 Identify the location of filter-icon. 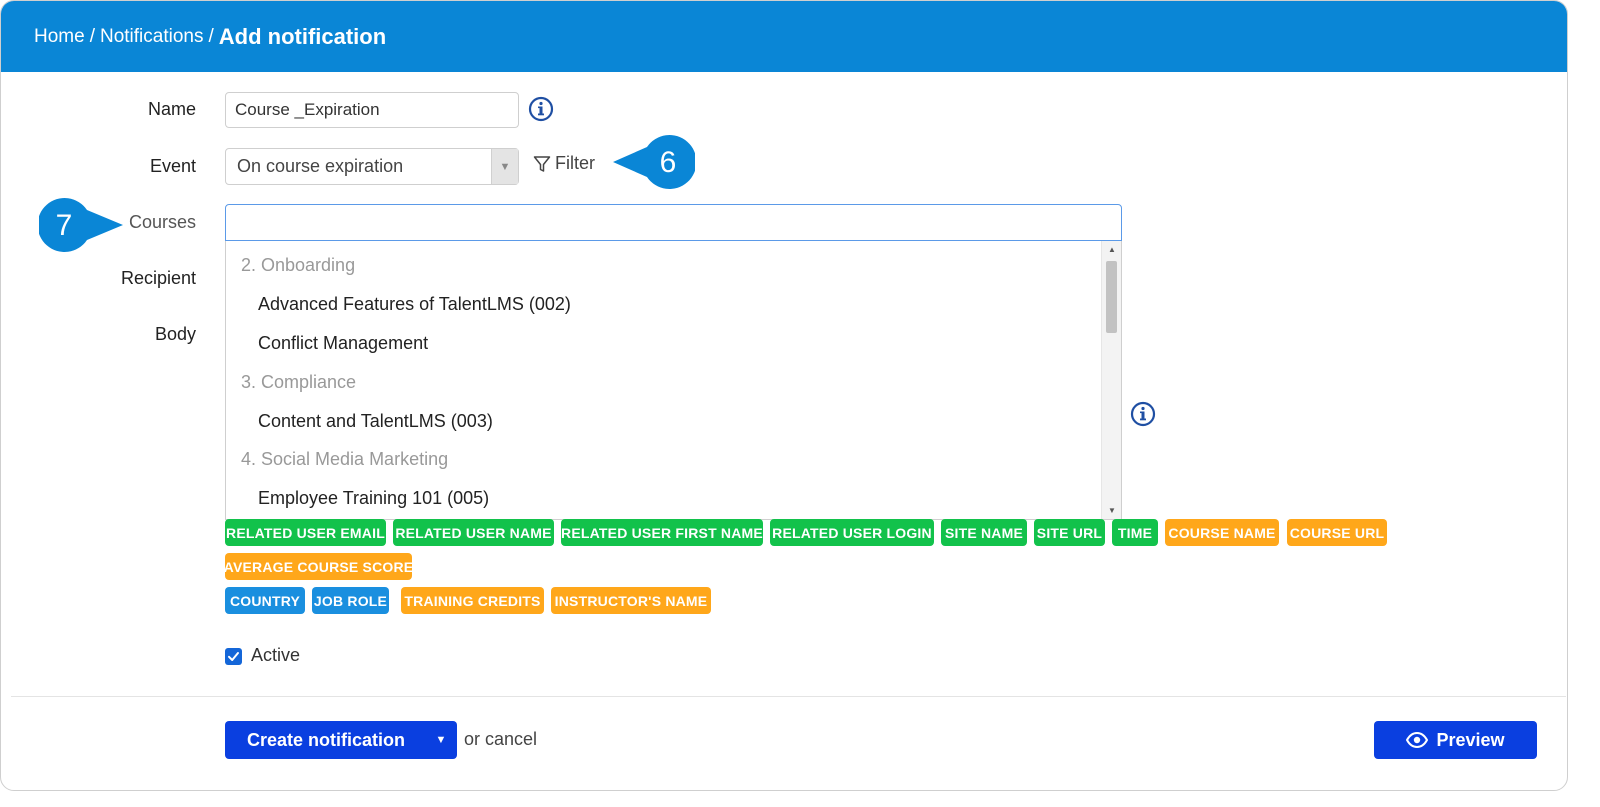
(542, 163).